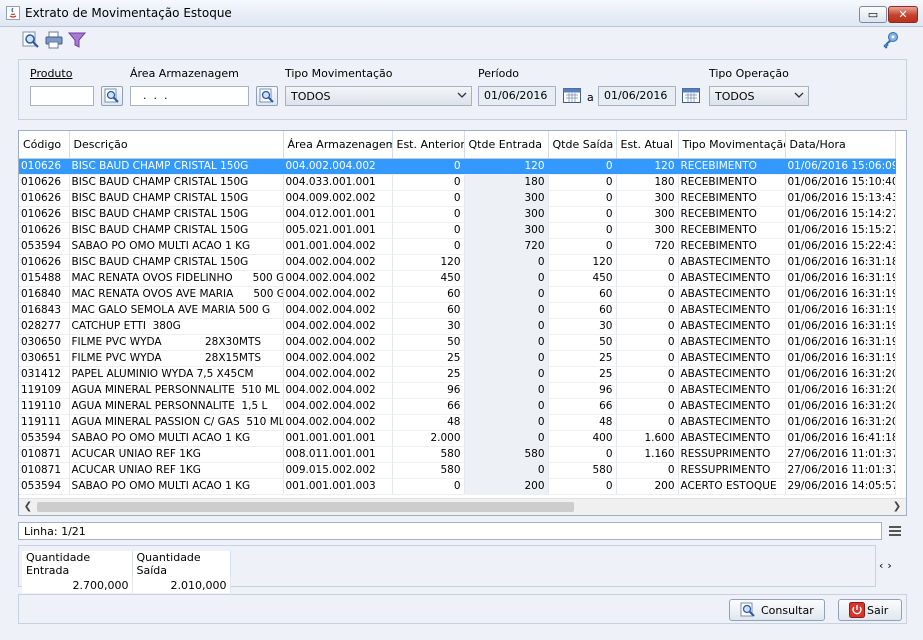 The width and height of the screenshot is (923, 640). Describe the element at coordinates (44, 454) in the screenshot. I see `table-cell: 010871` at that location.